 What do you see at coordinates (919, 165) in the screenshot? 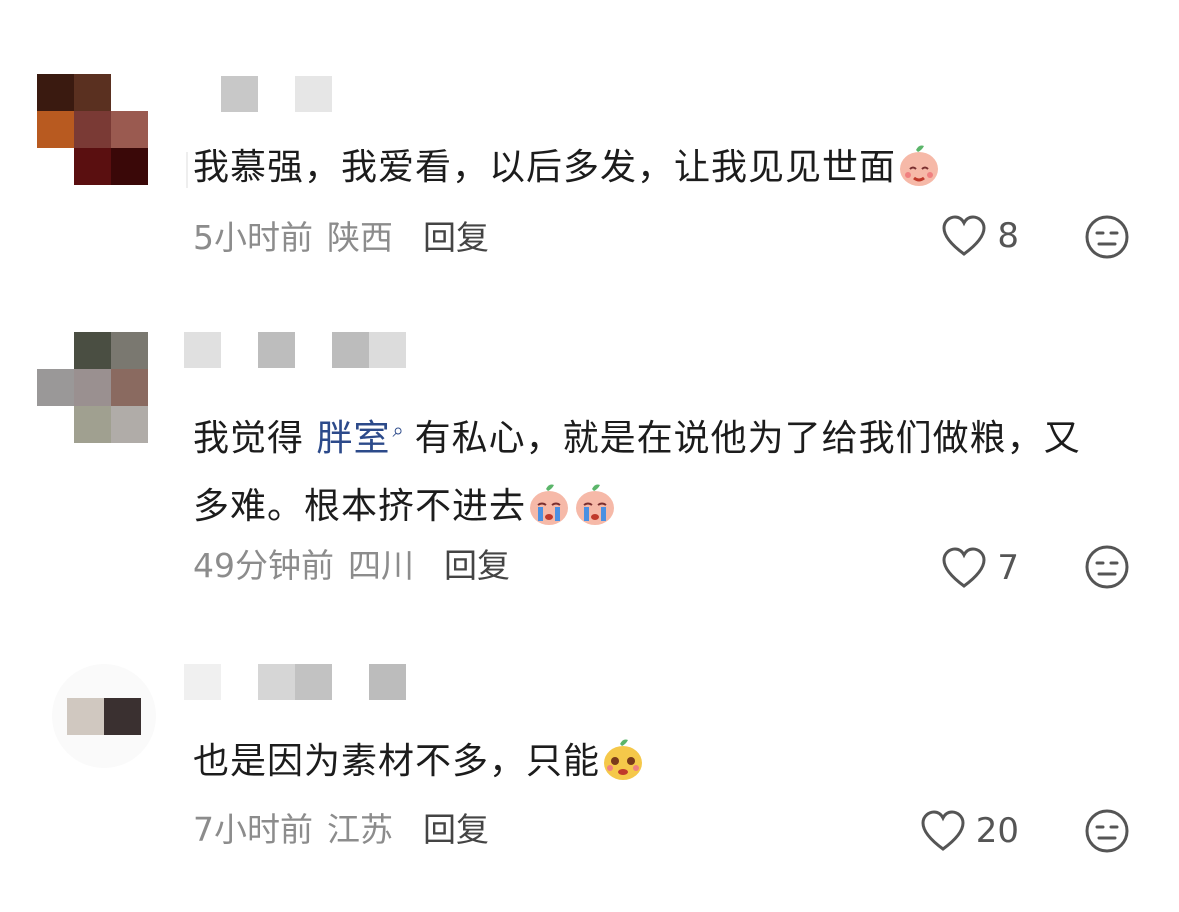
I see `emoji-shy-peach-icon` at bounding box center [919, 165].